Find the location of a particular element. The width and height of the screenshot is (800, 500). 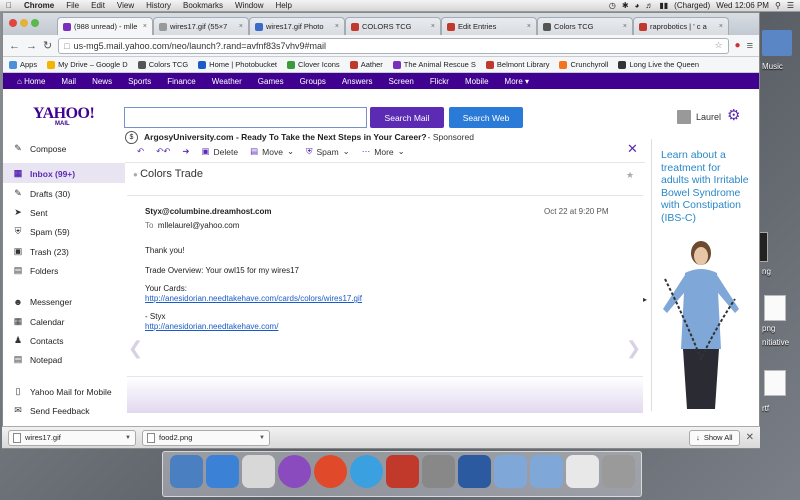

music-folder-icon is located at coordinates (777, 43).